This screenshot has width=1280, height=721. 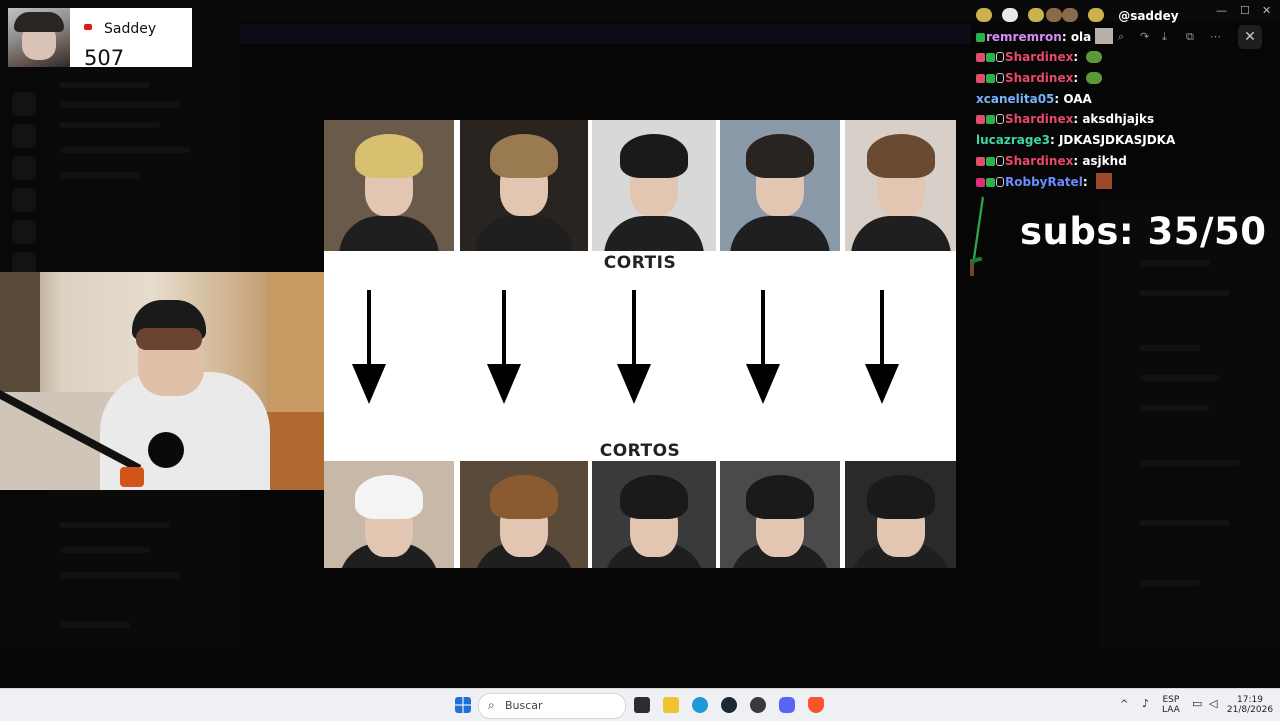 I want to click on chat-message: Shardinex: asjkhd, so click(x=1106, y=161).